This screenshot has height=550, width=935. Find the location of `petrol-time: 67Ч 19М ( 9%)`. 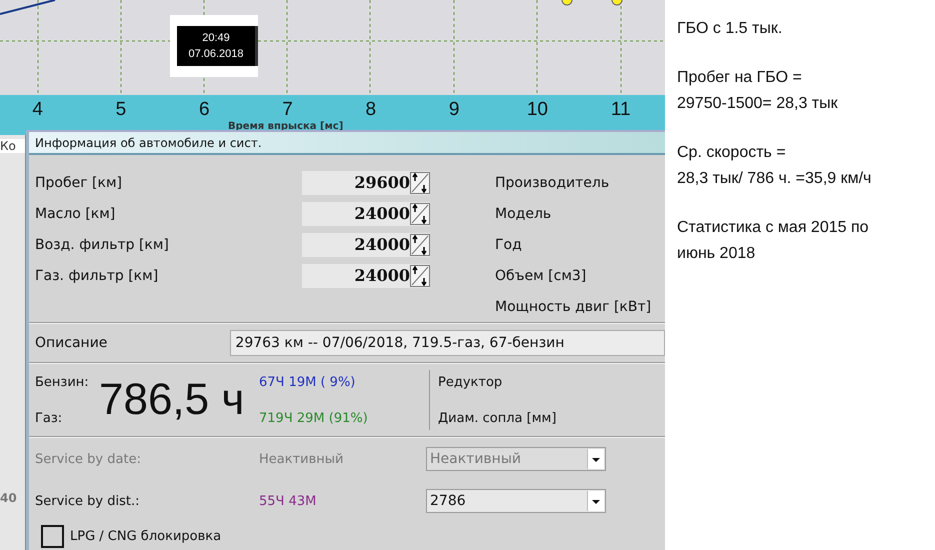

petrol-time: 67Ч 19М ( 9%) is located at coordinates (307, 382).